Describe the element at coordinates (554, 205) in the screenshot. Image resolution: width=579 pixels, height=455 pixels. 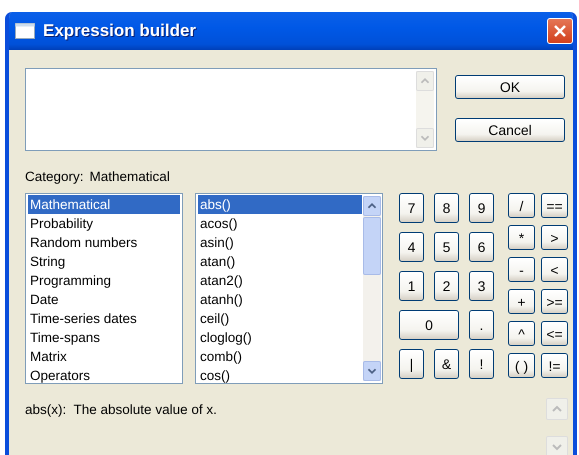
I see `operator-key: ==` at that location.